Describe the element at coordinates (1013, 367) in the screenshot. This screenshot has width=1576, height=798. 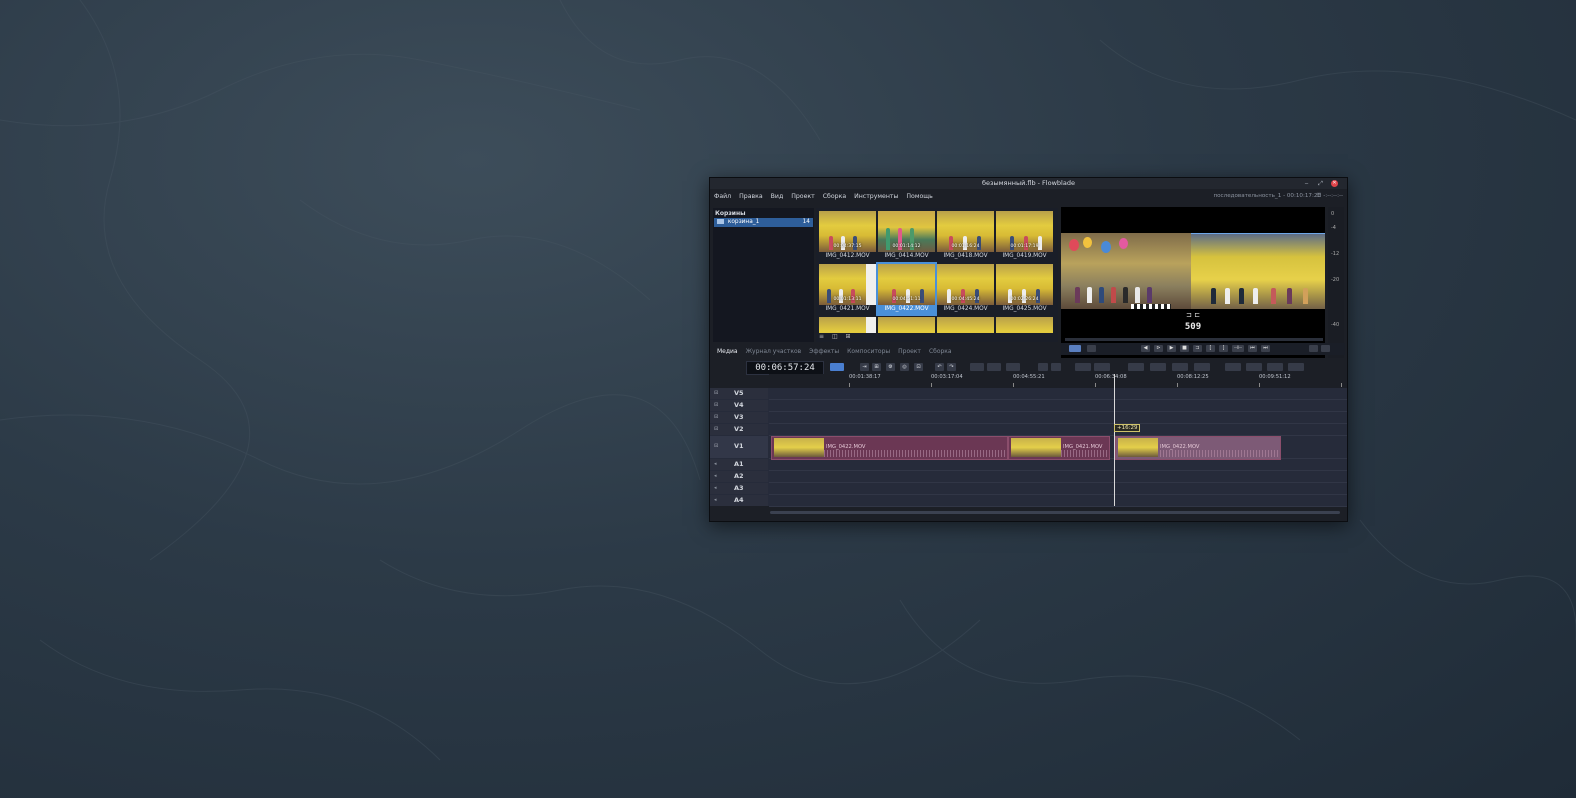
I see `zoom-fit-icon` at that location.